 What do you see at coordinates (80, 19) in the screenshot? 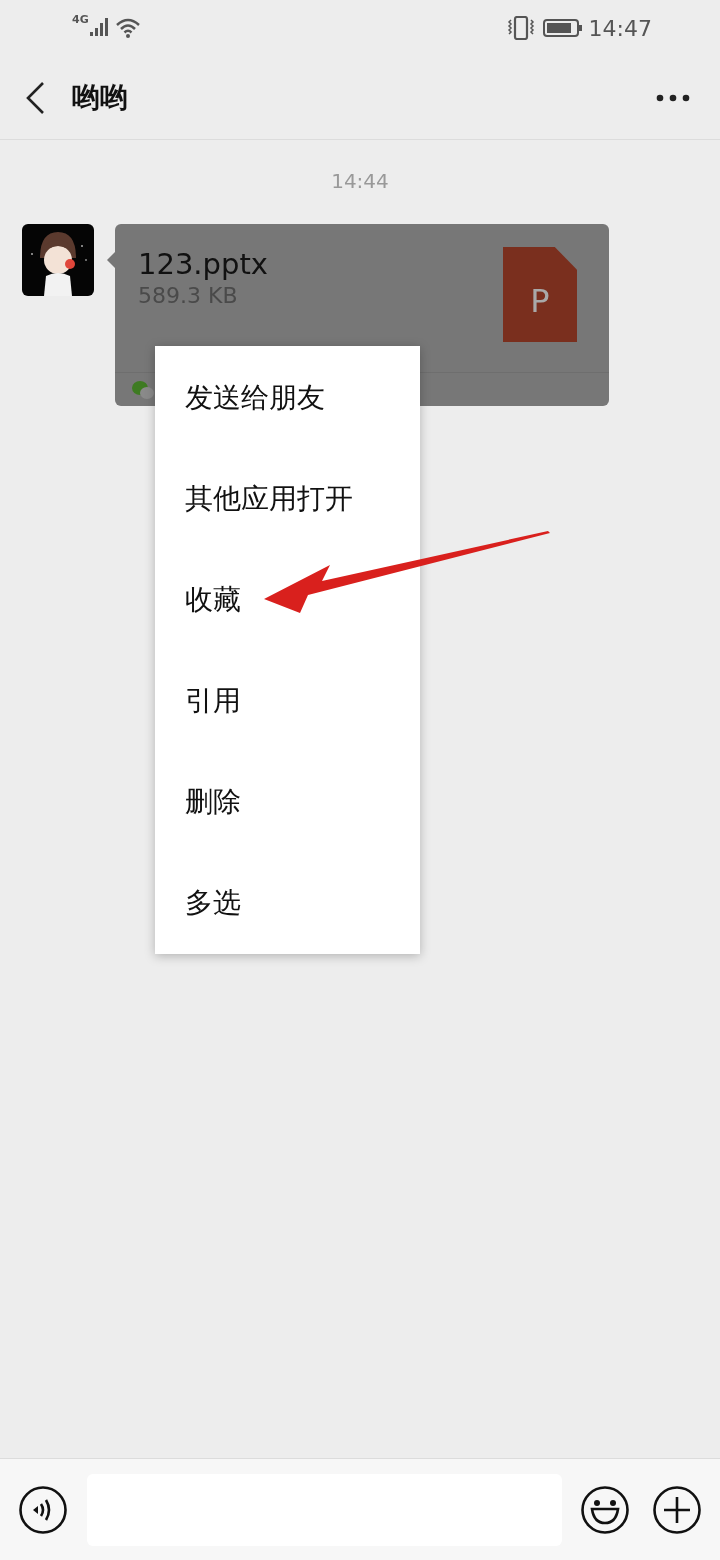
I see `network-type: 4G` at bounding box center [80, 19].